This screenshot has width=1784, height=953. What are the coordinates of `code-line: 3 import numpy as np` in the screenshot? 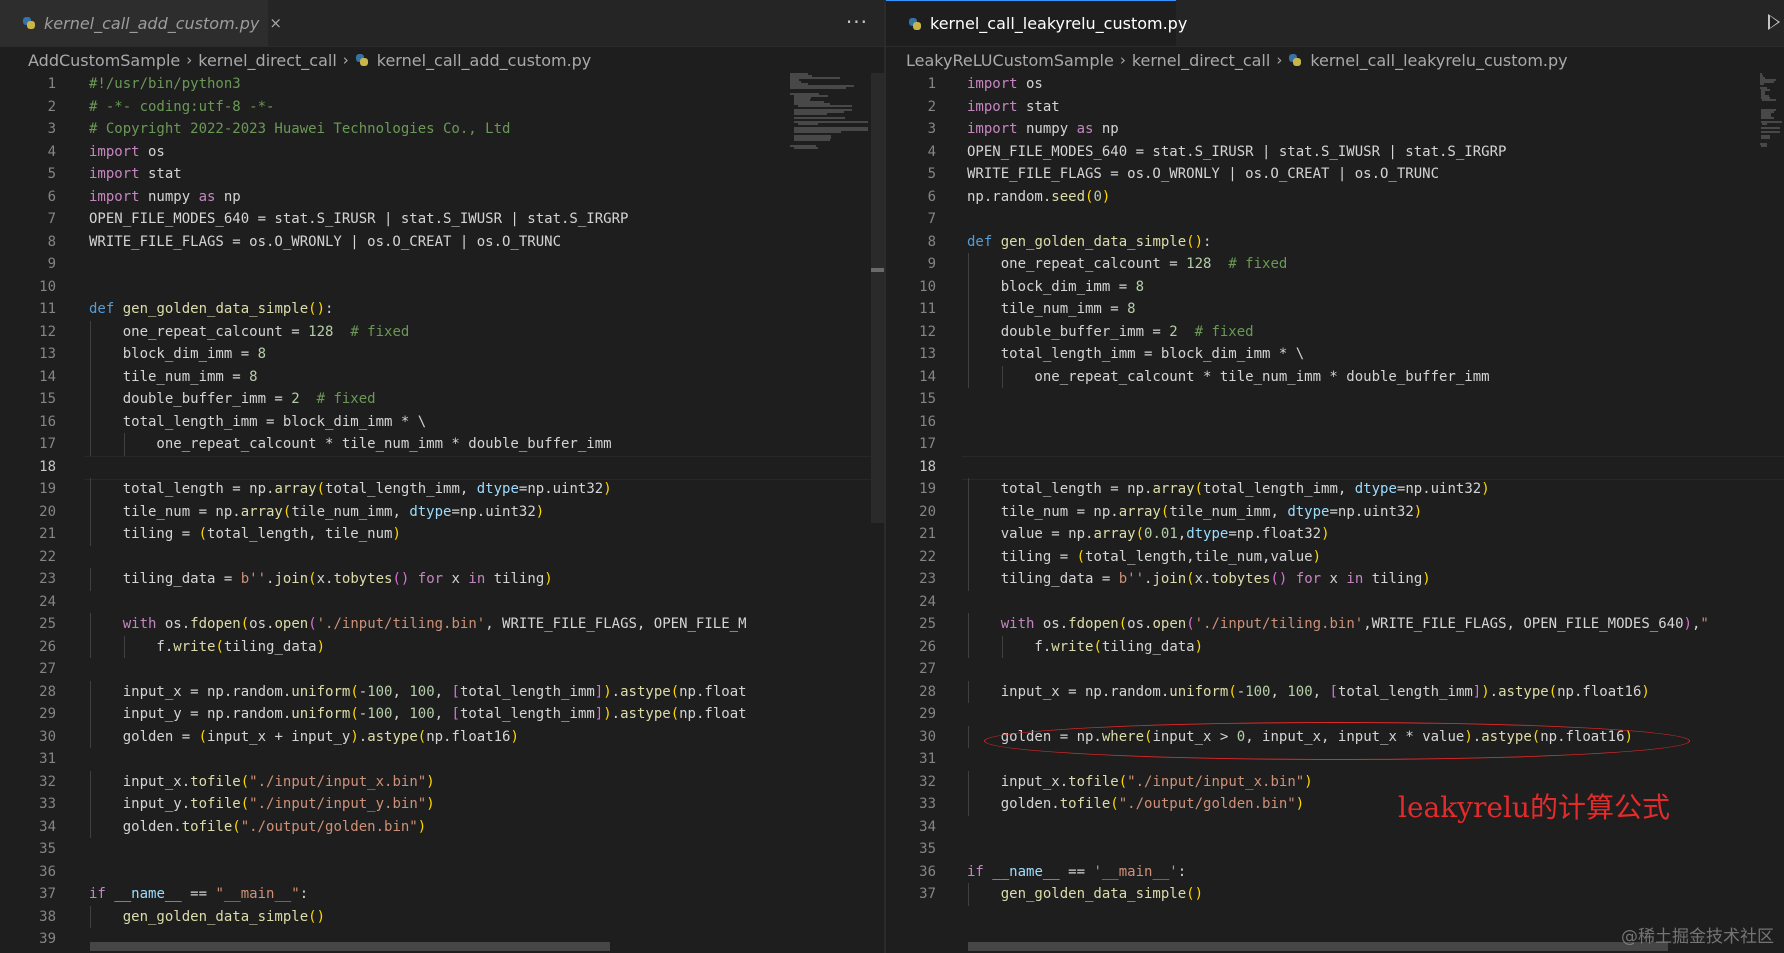 It's located at (1335, 129).